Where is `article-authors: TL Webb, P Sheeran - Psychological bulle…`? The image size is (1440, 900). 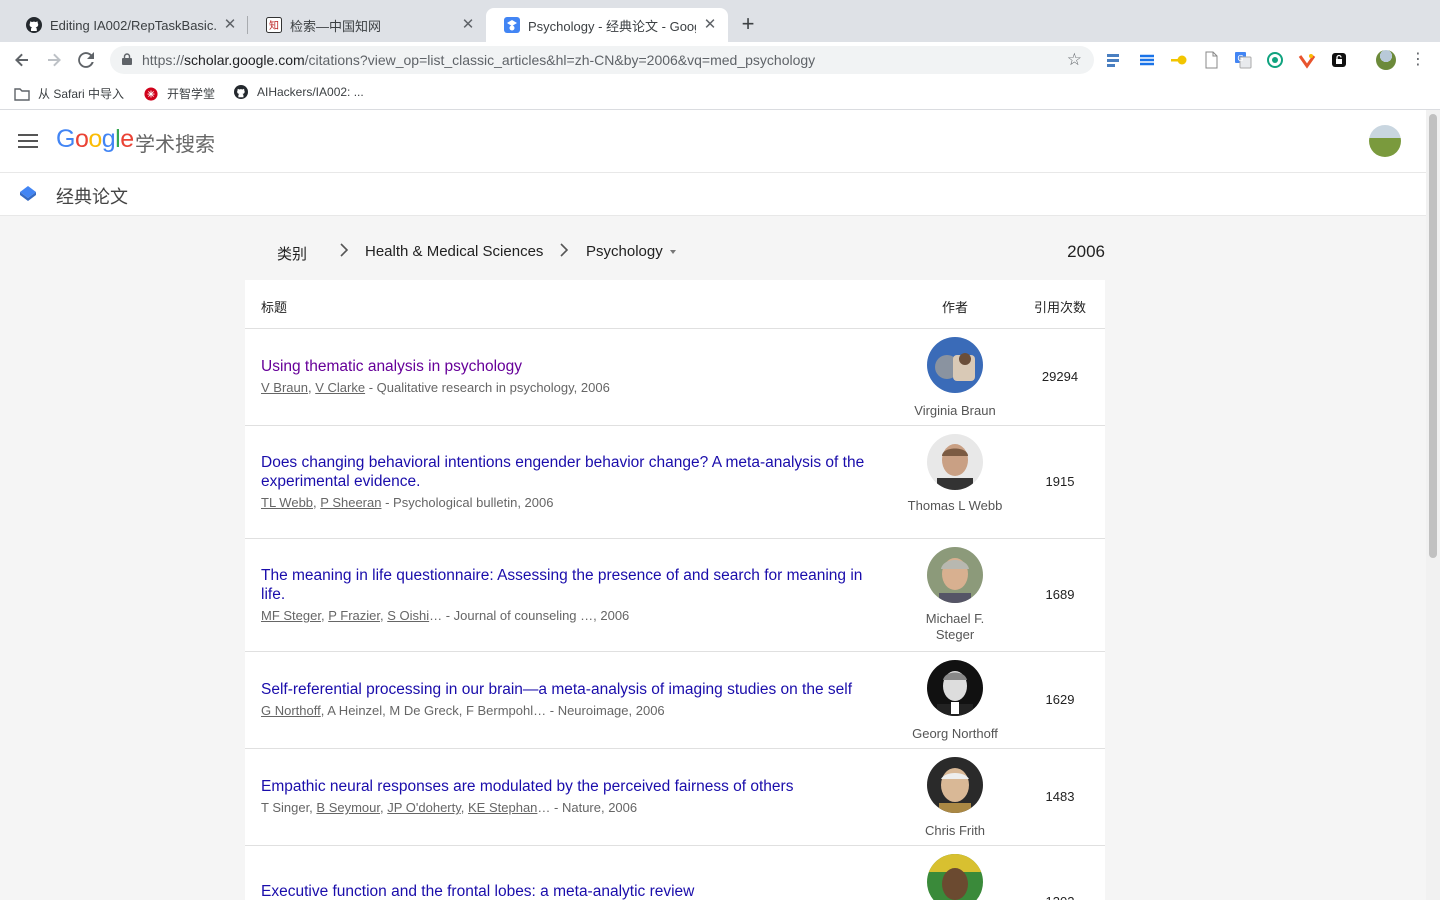 article-authors: TL Webb, P Sheeran - Psychological bulle… is located at coordinates (571, 502).